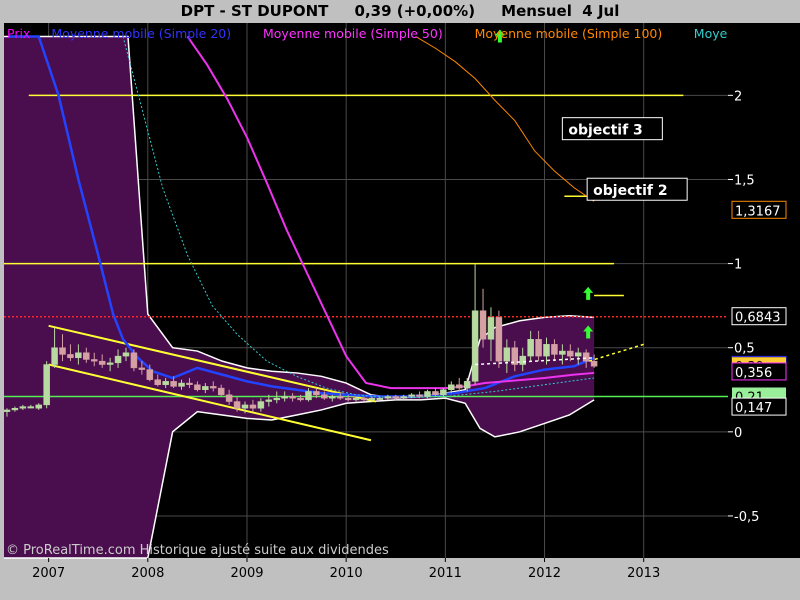 The width and height of the screenshot is (800, 600). What do you see at coordinates (141, 33) in the screenshot?
I see `legend-item: Moyenne mobile (Simple 20)` at bounding box center [141, 33].